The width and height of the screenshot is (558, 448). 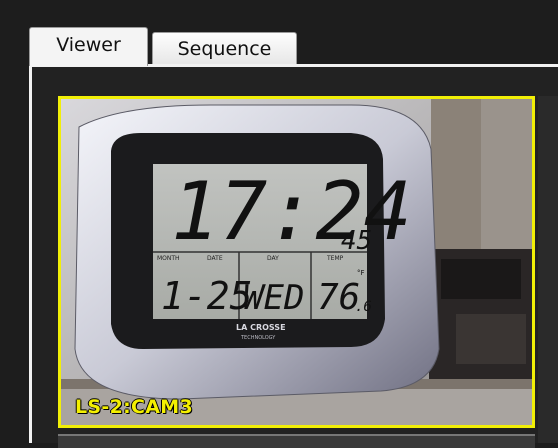 I want to click on temp-caption: TEMP, so click(x=335, y=258).